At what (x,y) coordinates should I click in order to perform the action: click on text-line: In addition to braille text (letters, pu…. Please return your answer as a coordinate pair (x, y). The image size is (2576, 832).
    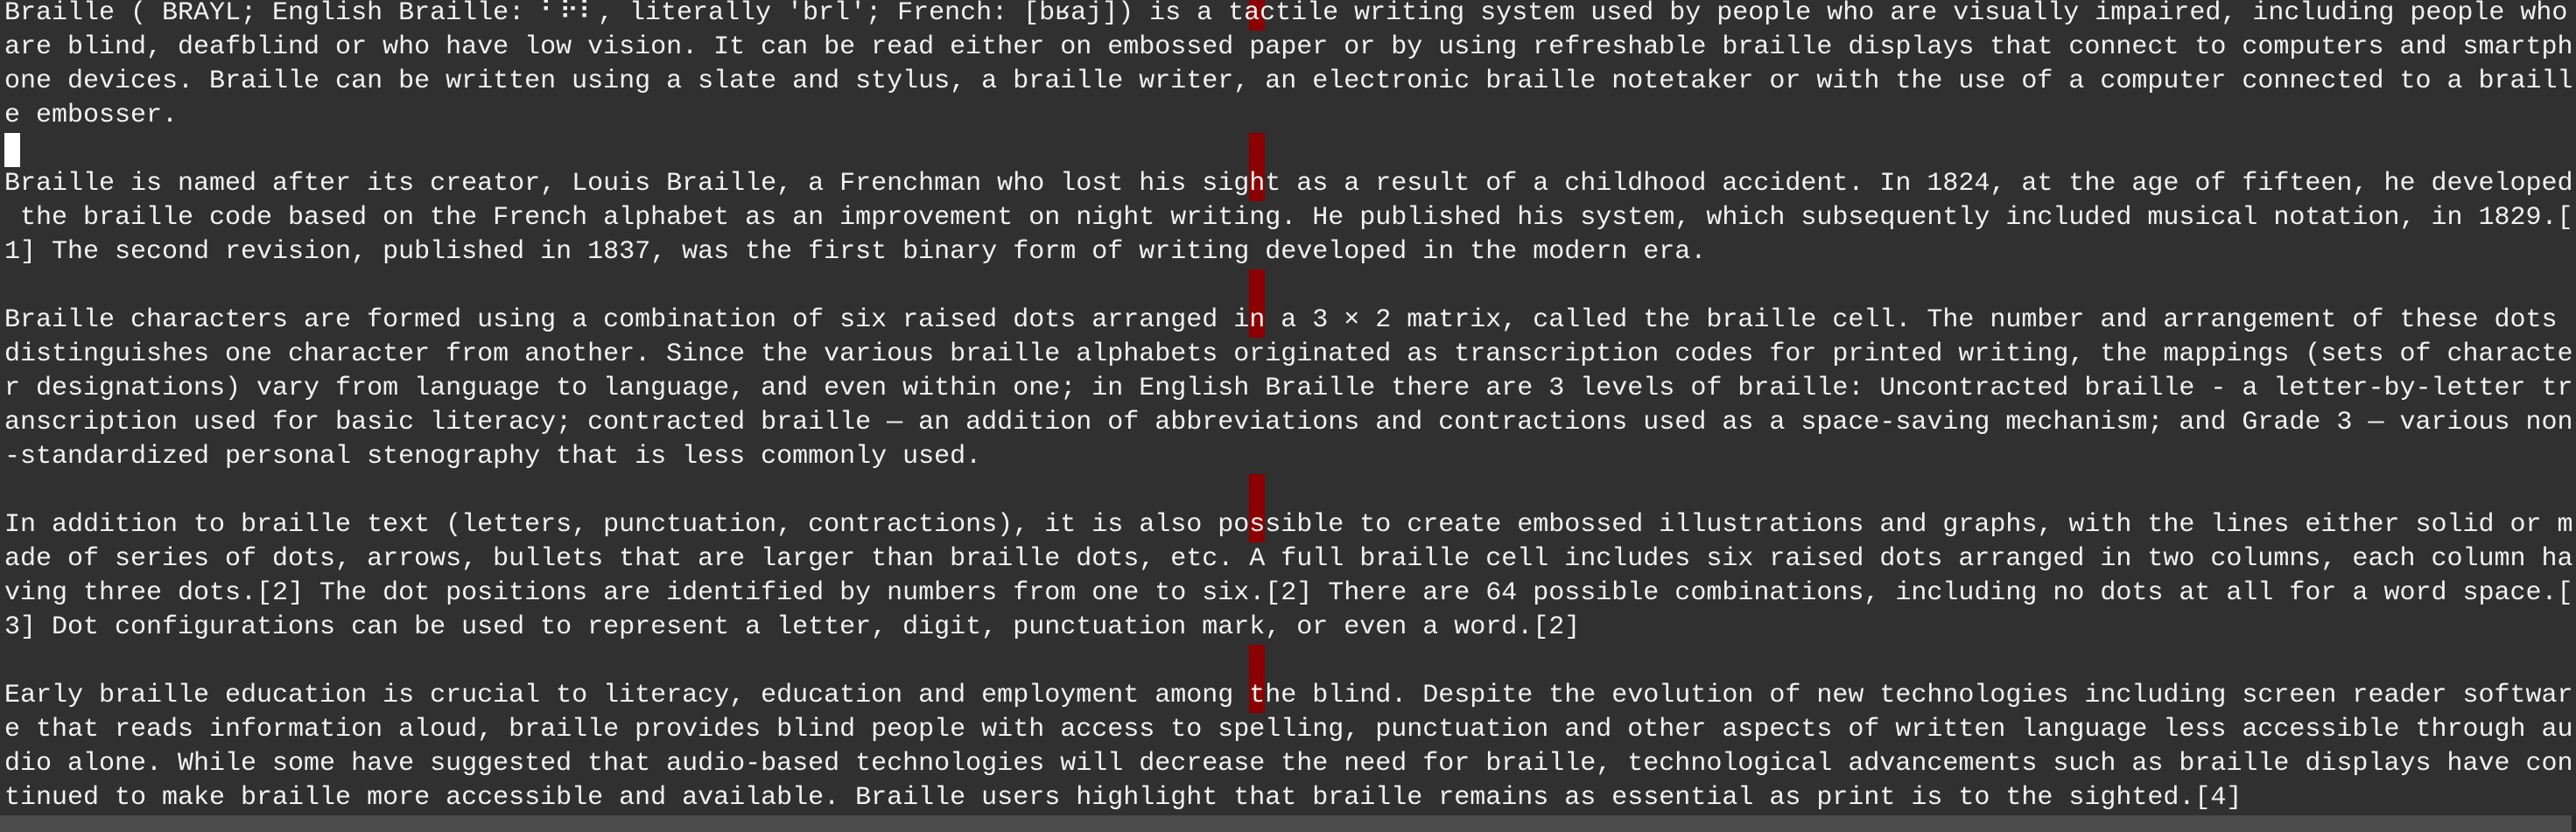
    Looking at the image, I should click on (1288, 525).